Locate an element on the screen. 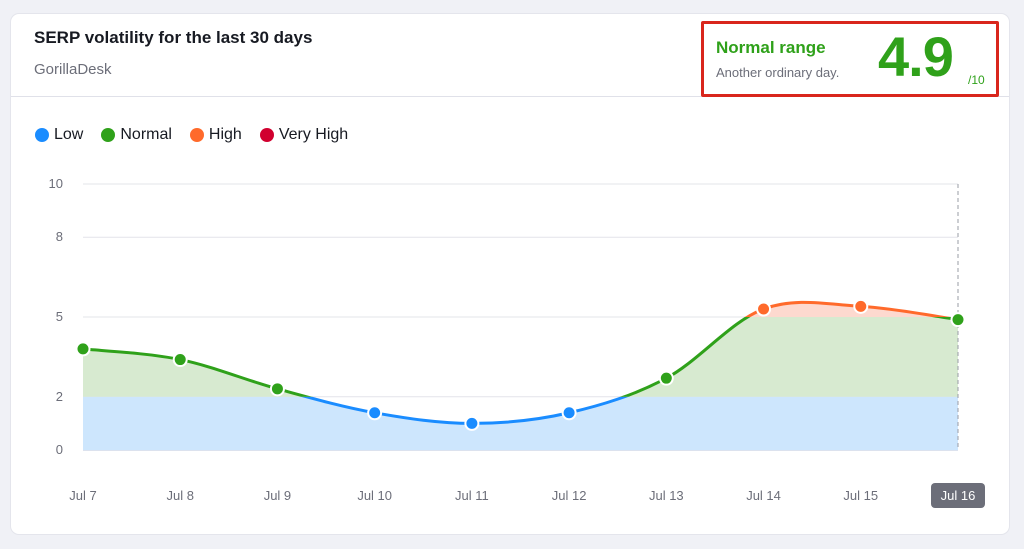 This screenshot has width=1024, height=549. x-tick-label: Jul 16 is located at coordinates (958, 495).